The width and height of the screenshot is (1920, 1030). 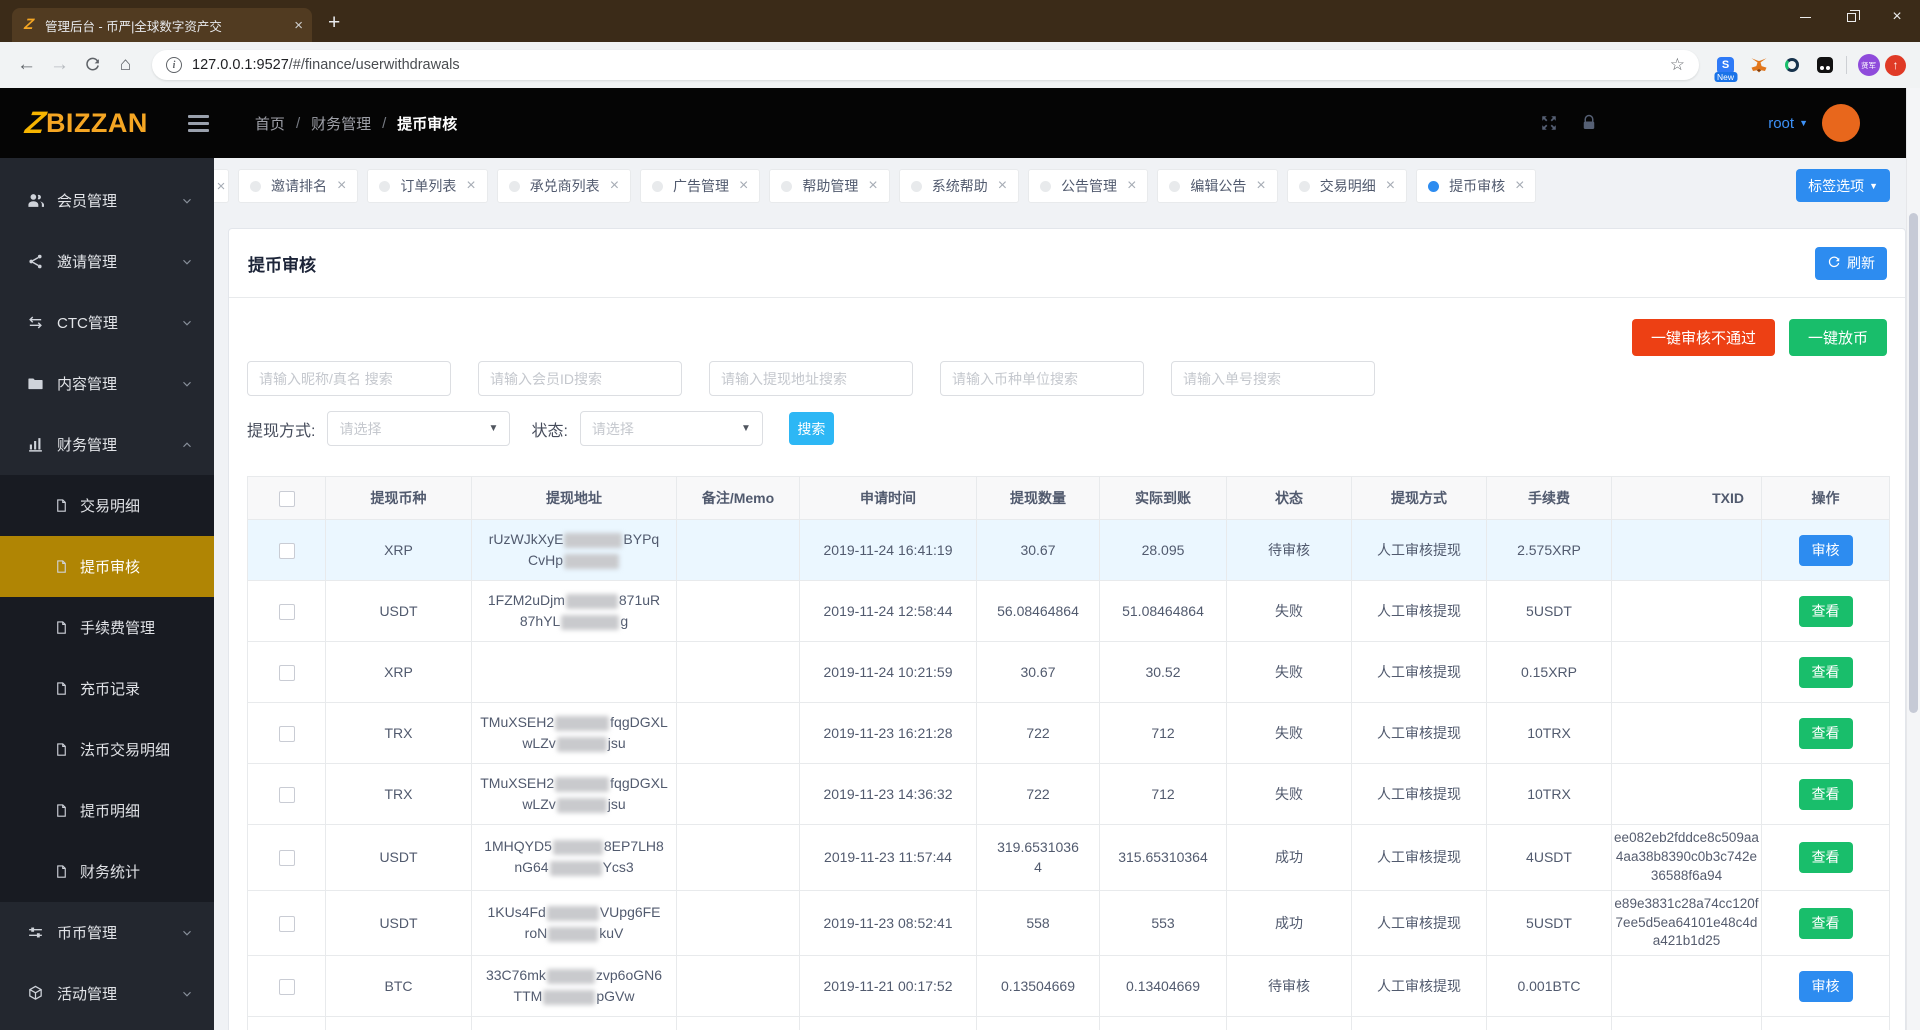 I want to click on browser-update-icon: ↑, so click(x=1895, y=65).